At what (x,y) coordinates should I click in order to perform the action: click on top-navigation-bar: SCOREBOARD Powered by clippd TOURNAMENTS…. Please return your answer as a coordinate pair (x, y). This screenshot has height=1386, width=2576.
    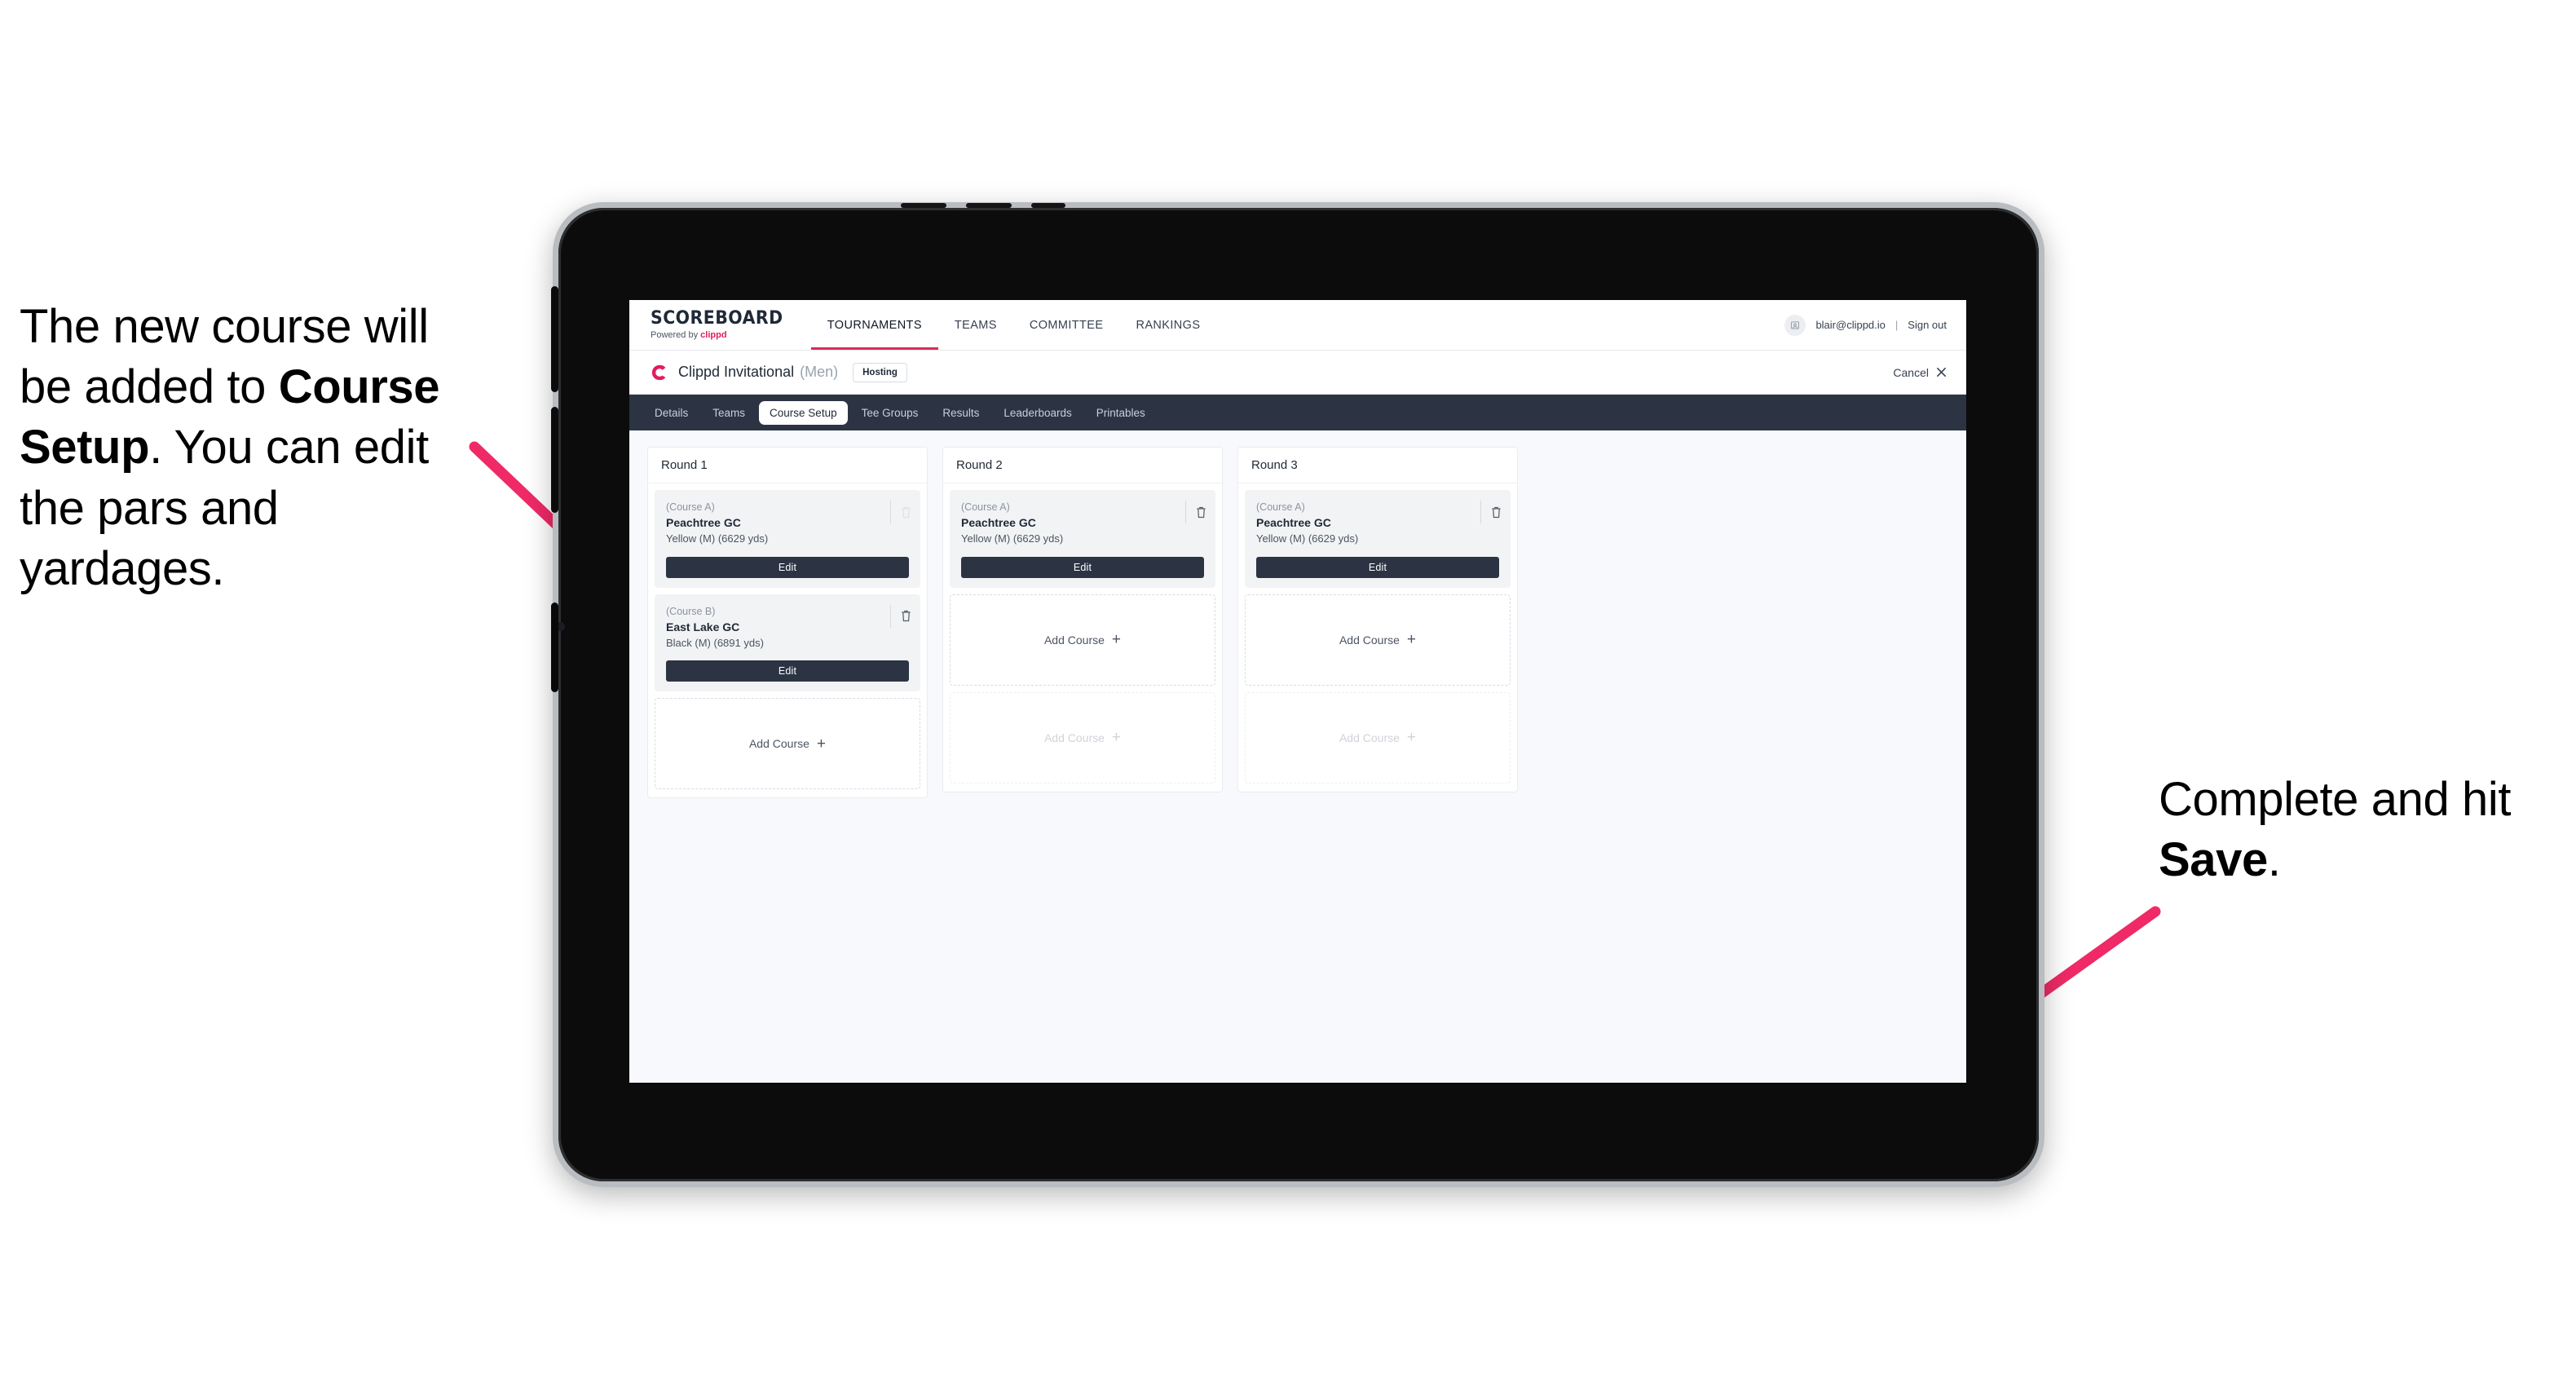
    Looking at the image, I should click on (1297, 325).